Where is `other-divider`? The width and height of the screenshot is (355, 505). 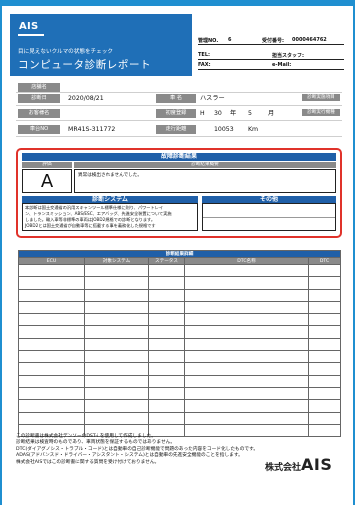
other-divider is located at coordinates (269, 217).